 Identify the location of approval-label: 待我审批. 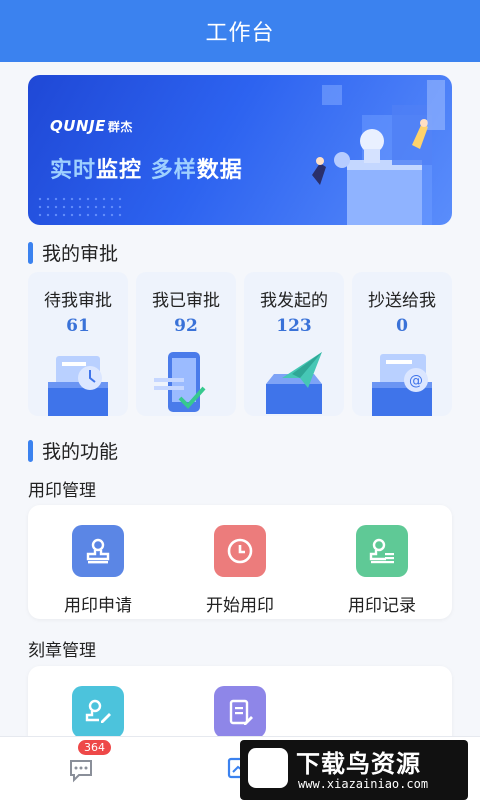
(78, 301).